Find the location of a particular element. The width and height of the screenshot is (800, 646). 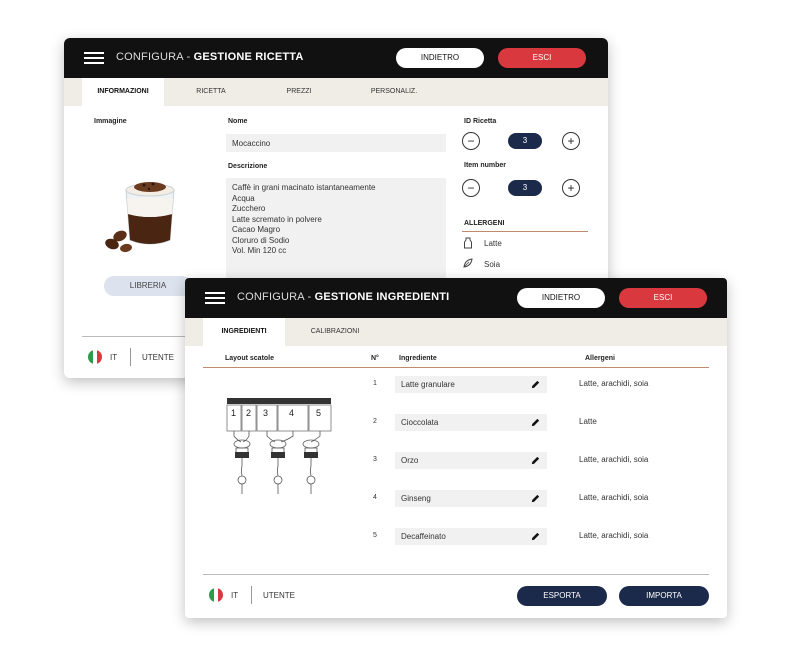

recipe-footer-divider is located at coordinates (137, 336).